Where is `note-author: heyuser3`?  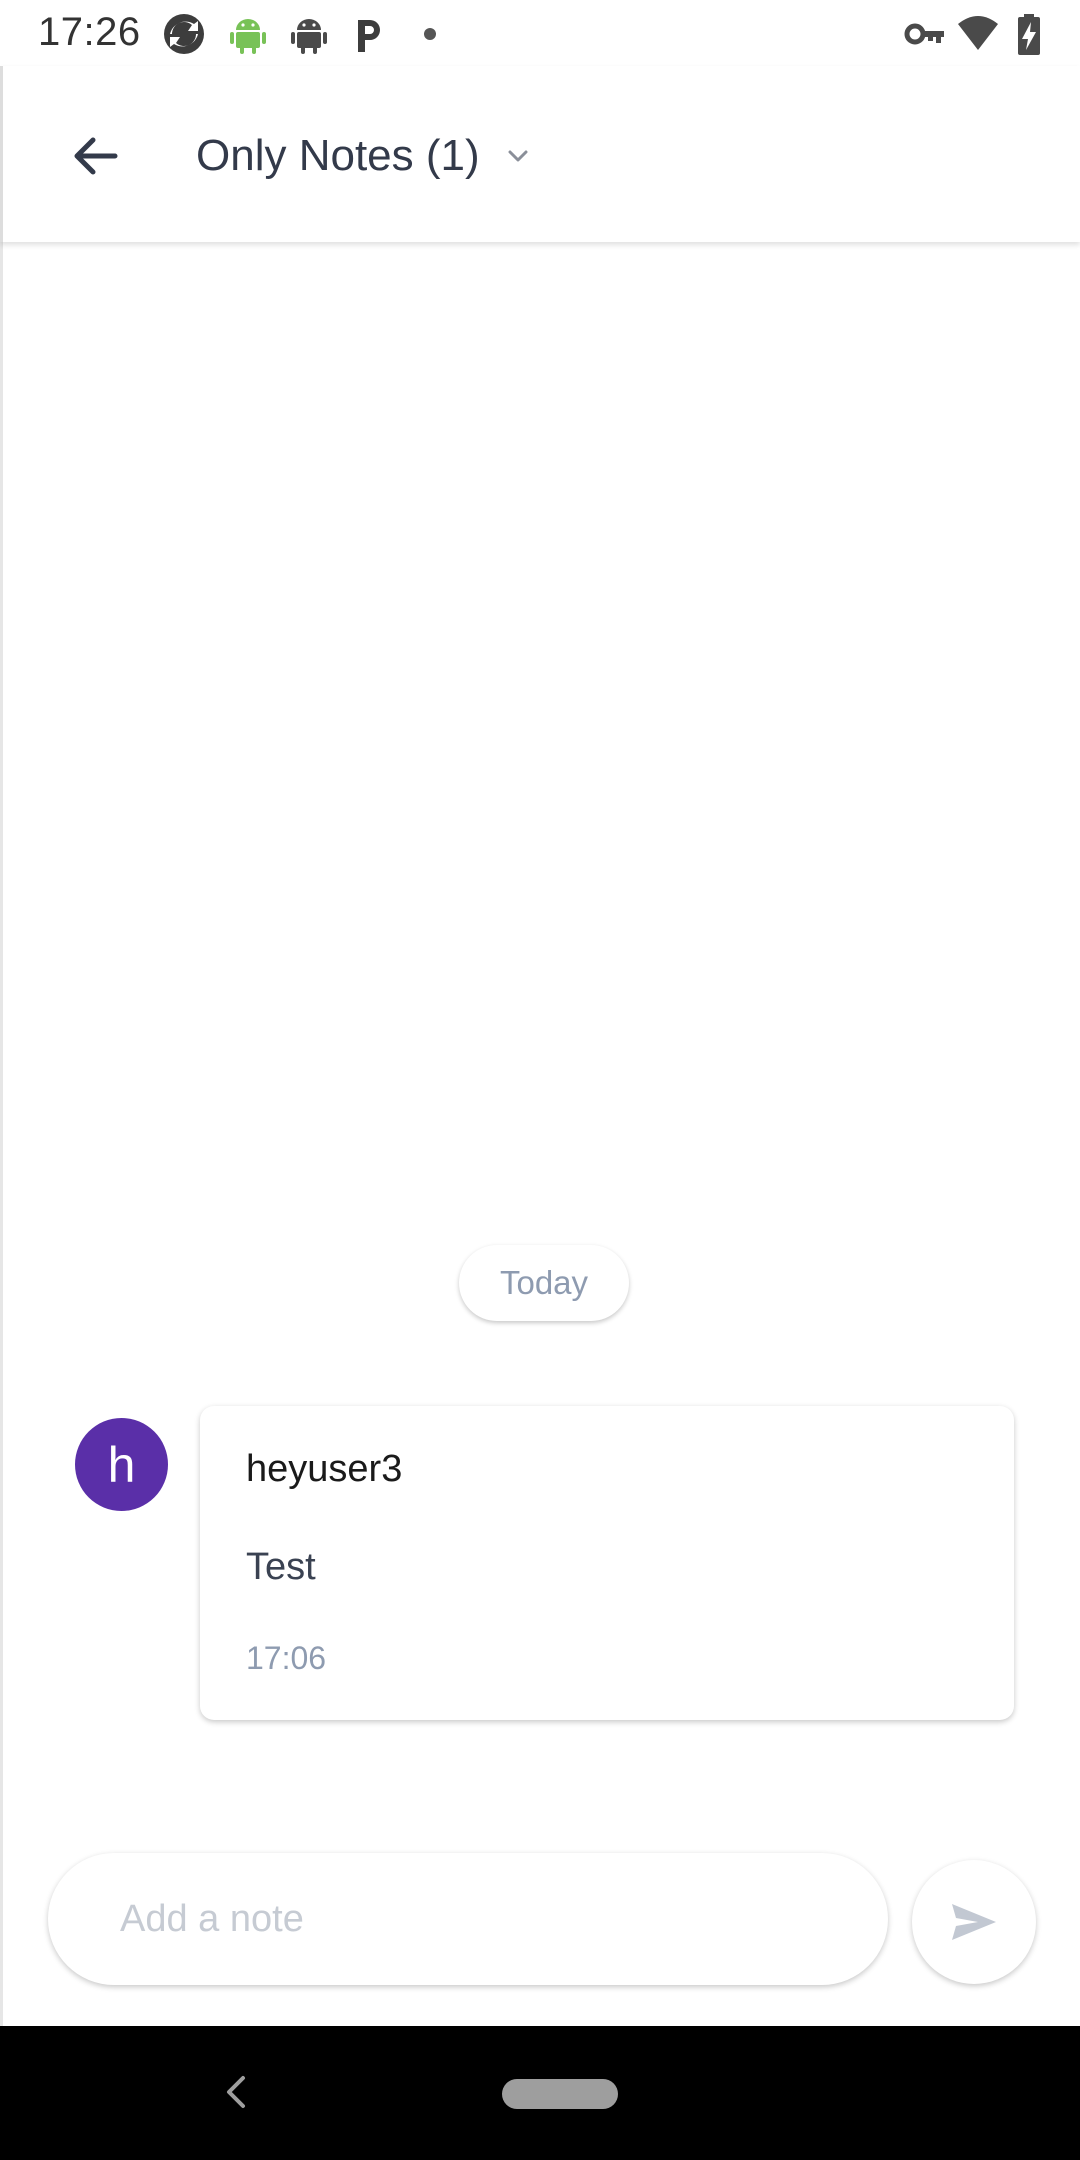 note-author: heyuser3 is located at coordinates (324, 1469).